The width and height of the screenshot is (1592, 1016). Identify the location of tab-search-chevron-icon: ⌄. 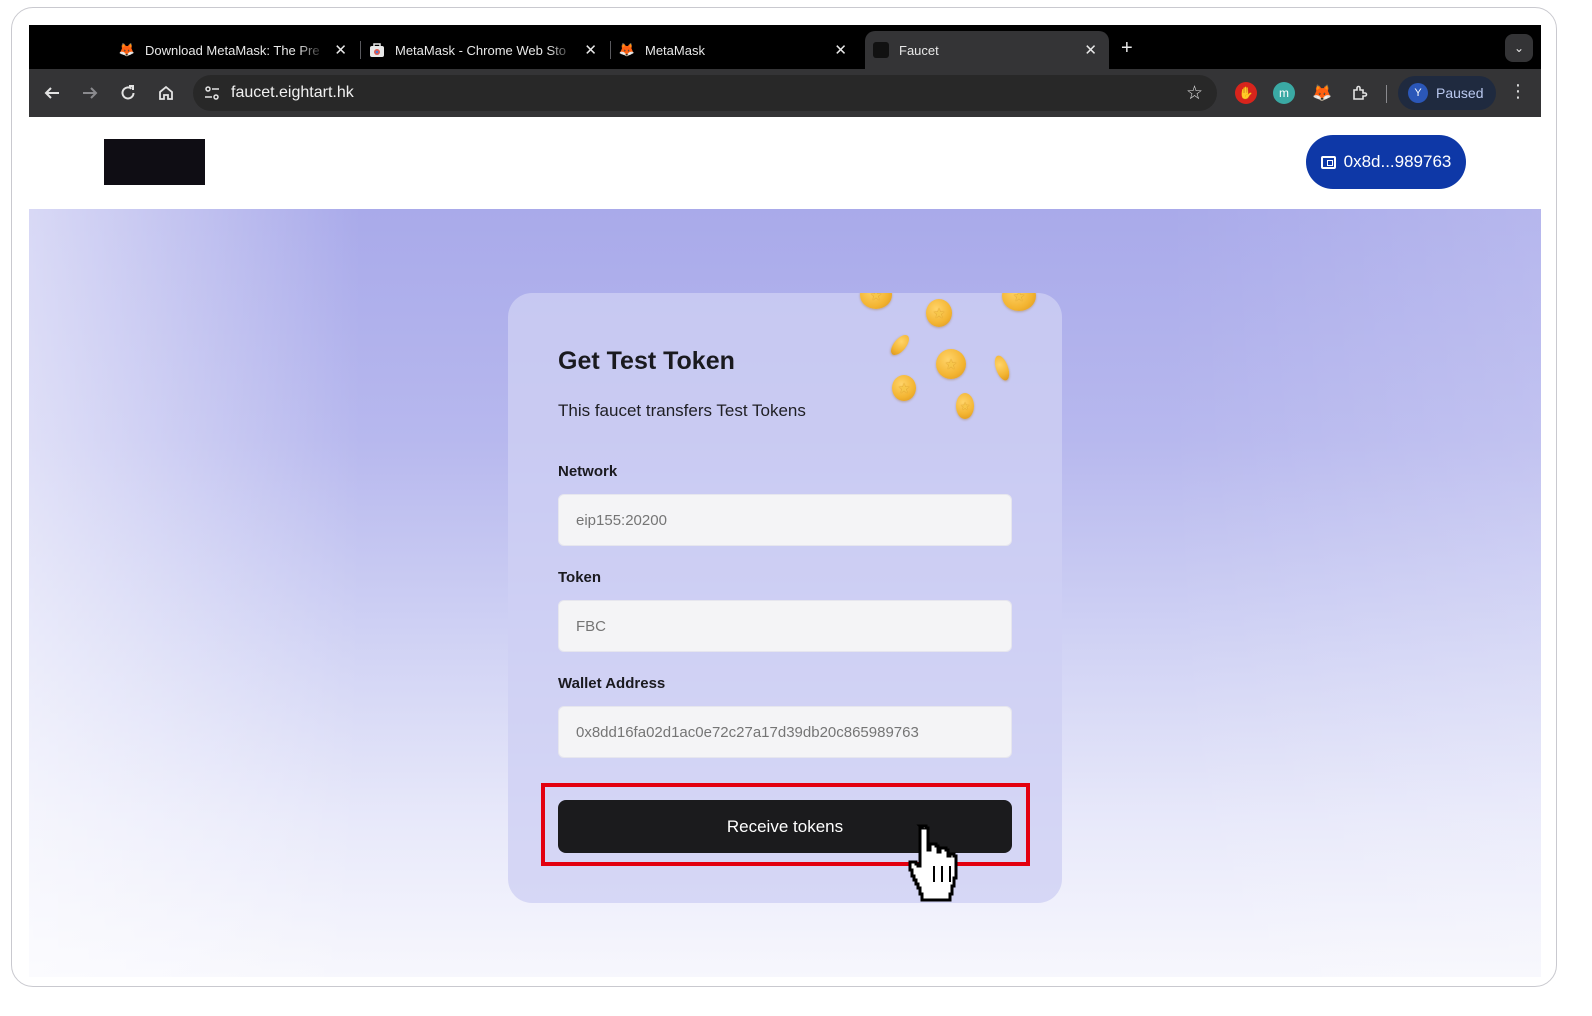
(1519, 48).